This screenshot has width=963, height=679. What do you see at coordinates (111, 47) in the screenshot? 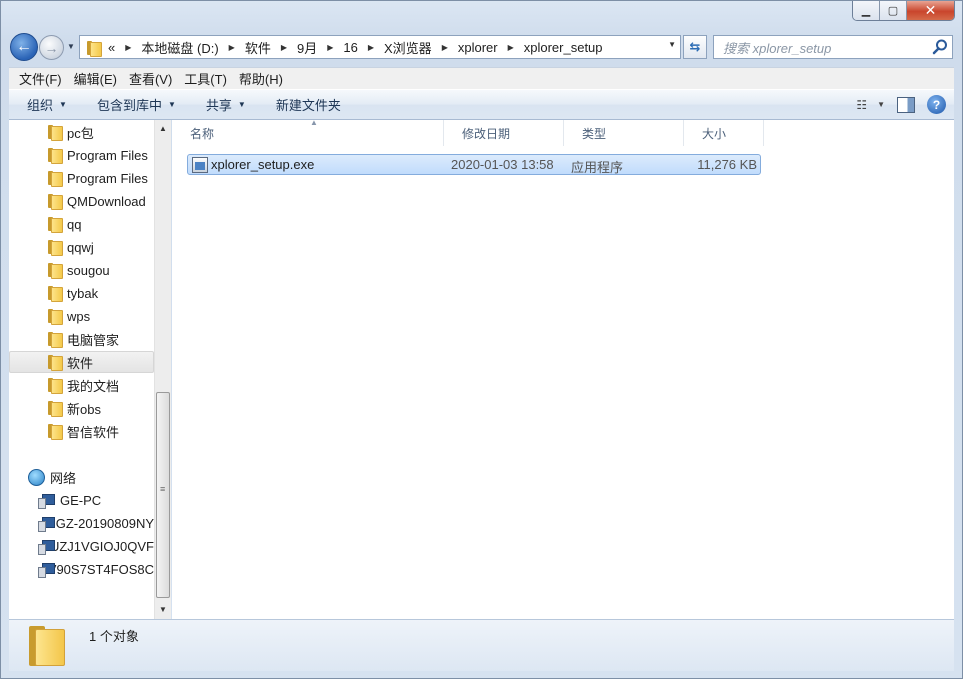
I see `breadcrumb-overflow: «` at bounding box center [111, 47].